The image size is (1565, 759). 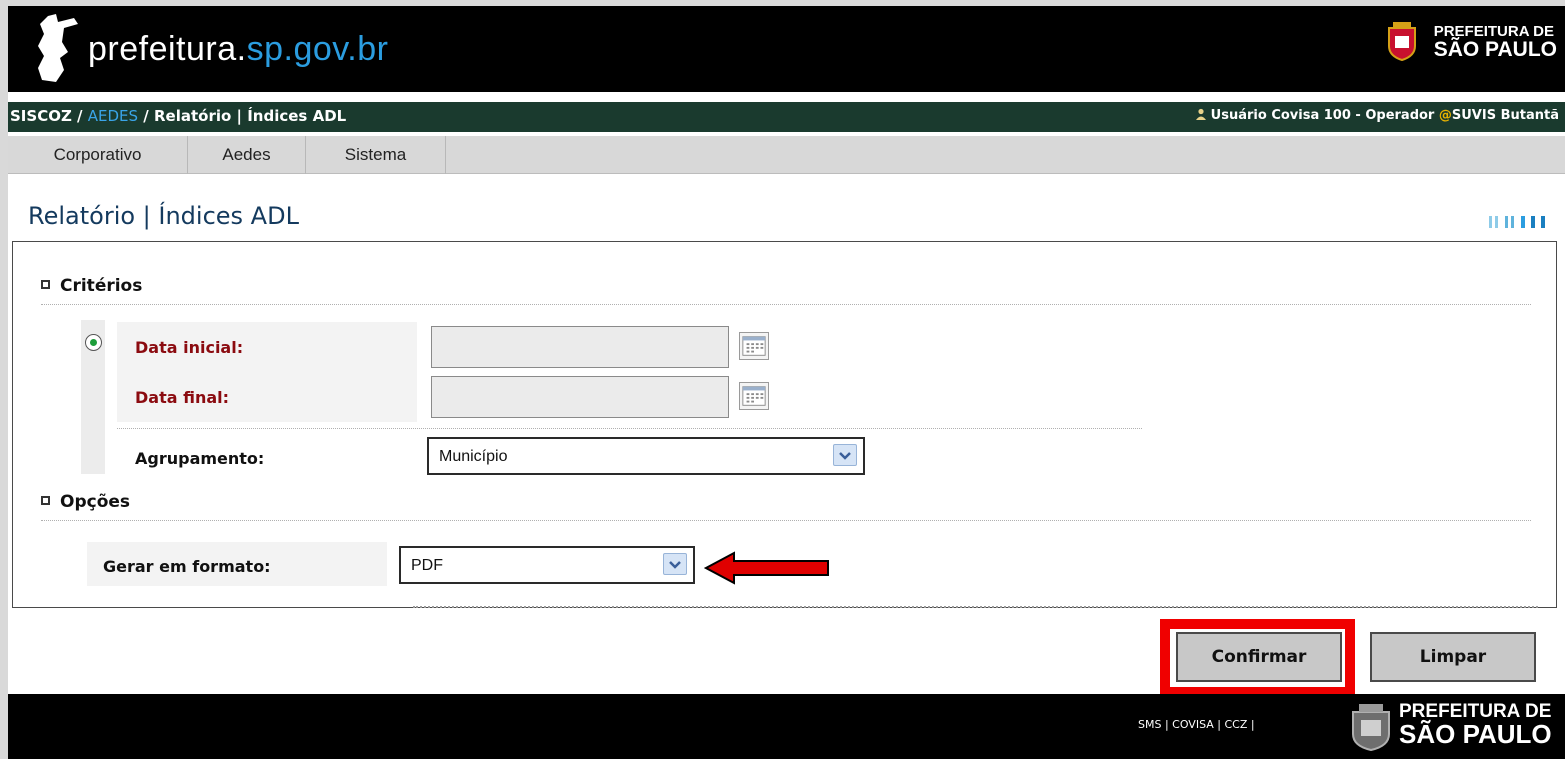 I want to click on data-inicial-input, so click(x=580, y=347).